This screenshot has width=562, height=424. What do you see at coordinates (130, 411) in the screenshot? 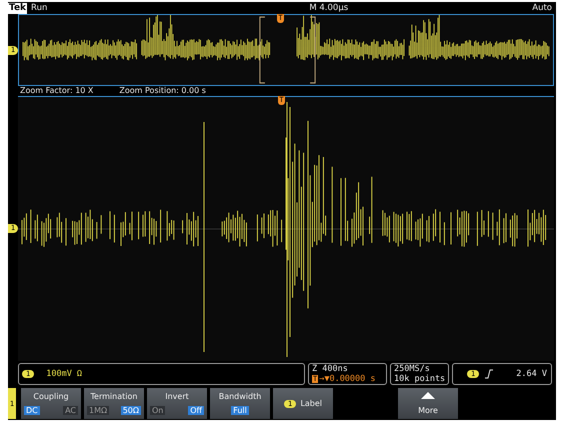
I see `option: 50Ω` at bounding box center [130, 411].